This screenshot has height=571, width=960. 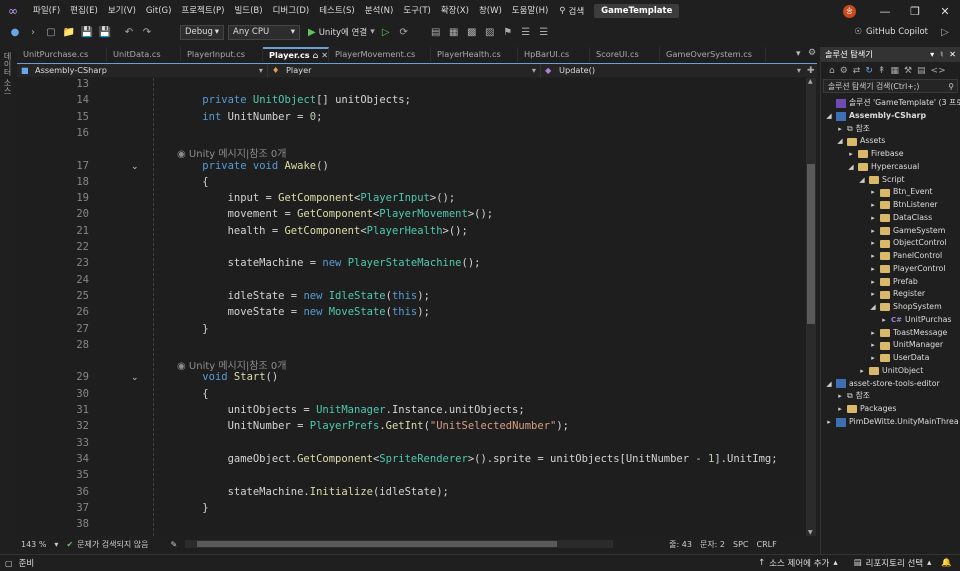 I want to click on show-all-files-icon: ▦, so click(x=894, y=71).